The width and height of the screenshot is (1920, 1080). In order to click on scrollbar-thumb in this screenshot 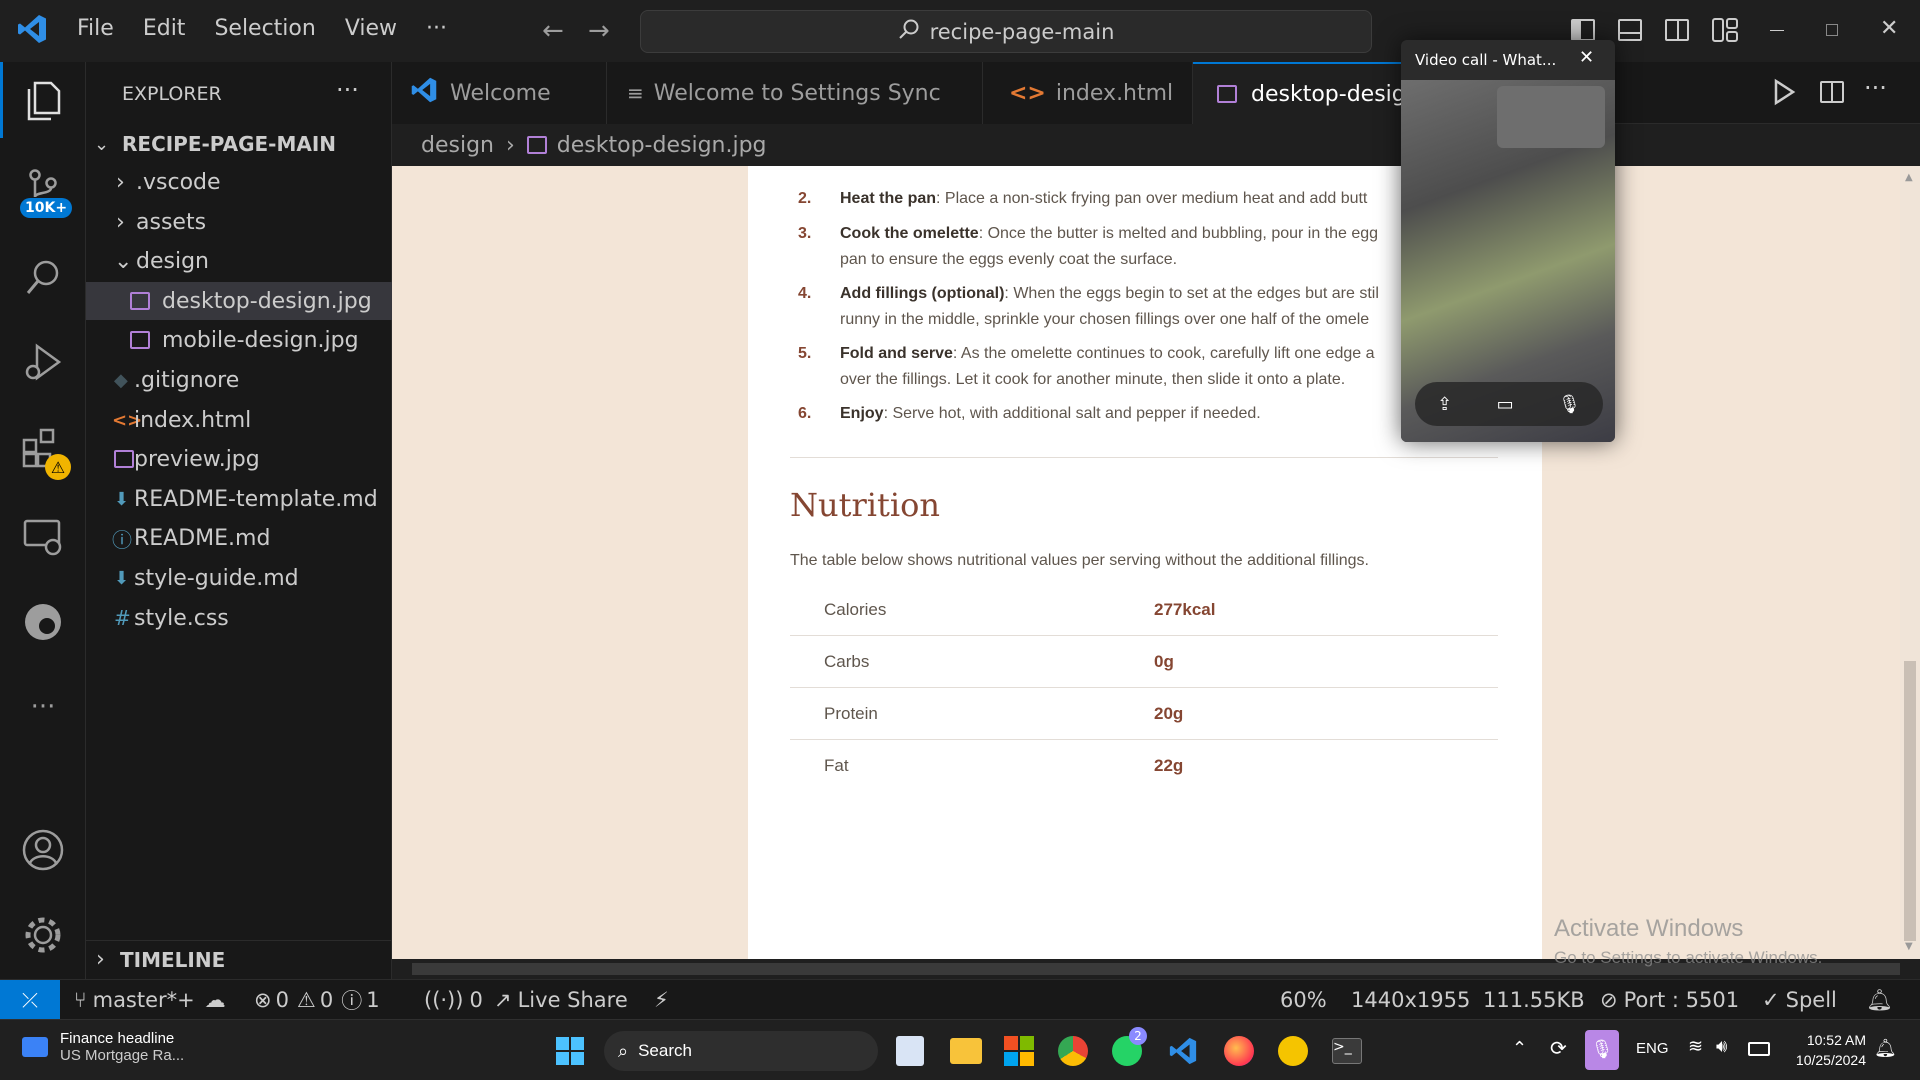, I will do `click(1910, 801)`.